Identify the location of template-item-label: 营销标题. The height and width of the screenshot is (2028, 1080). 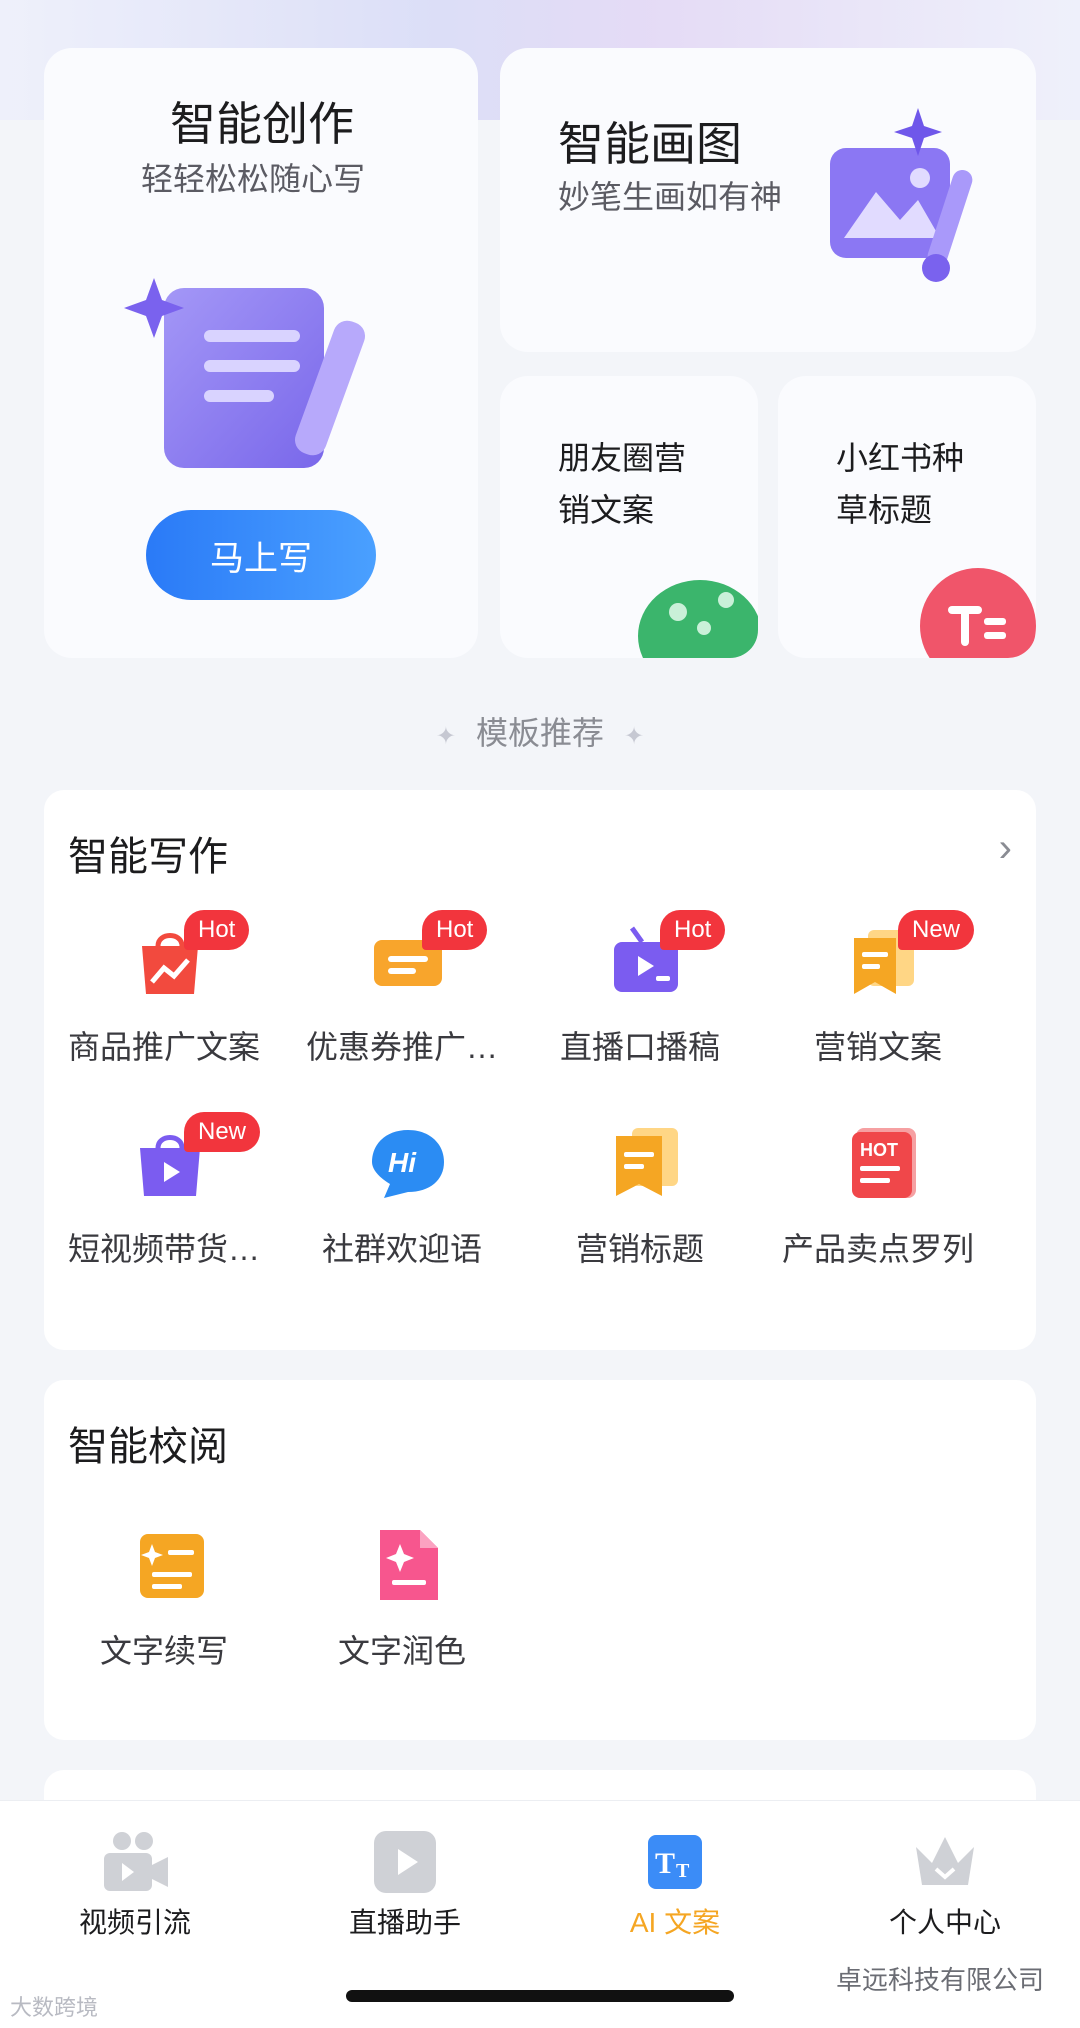
(639, 1249).